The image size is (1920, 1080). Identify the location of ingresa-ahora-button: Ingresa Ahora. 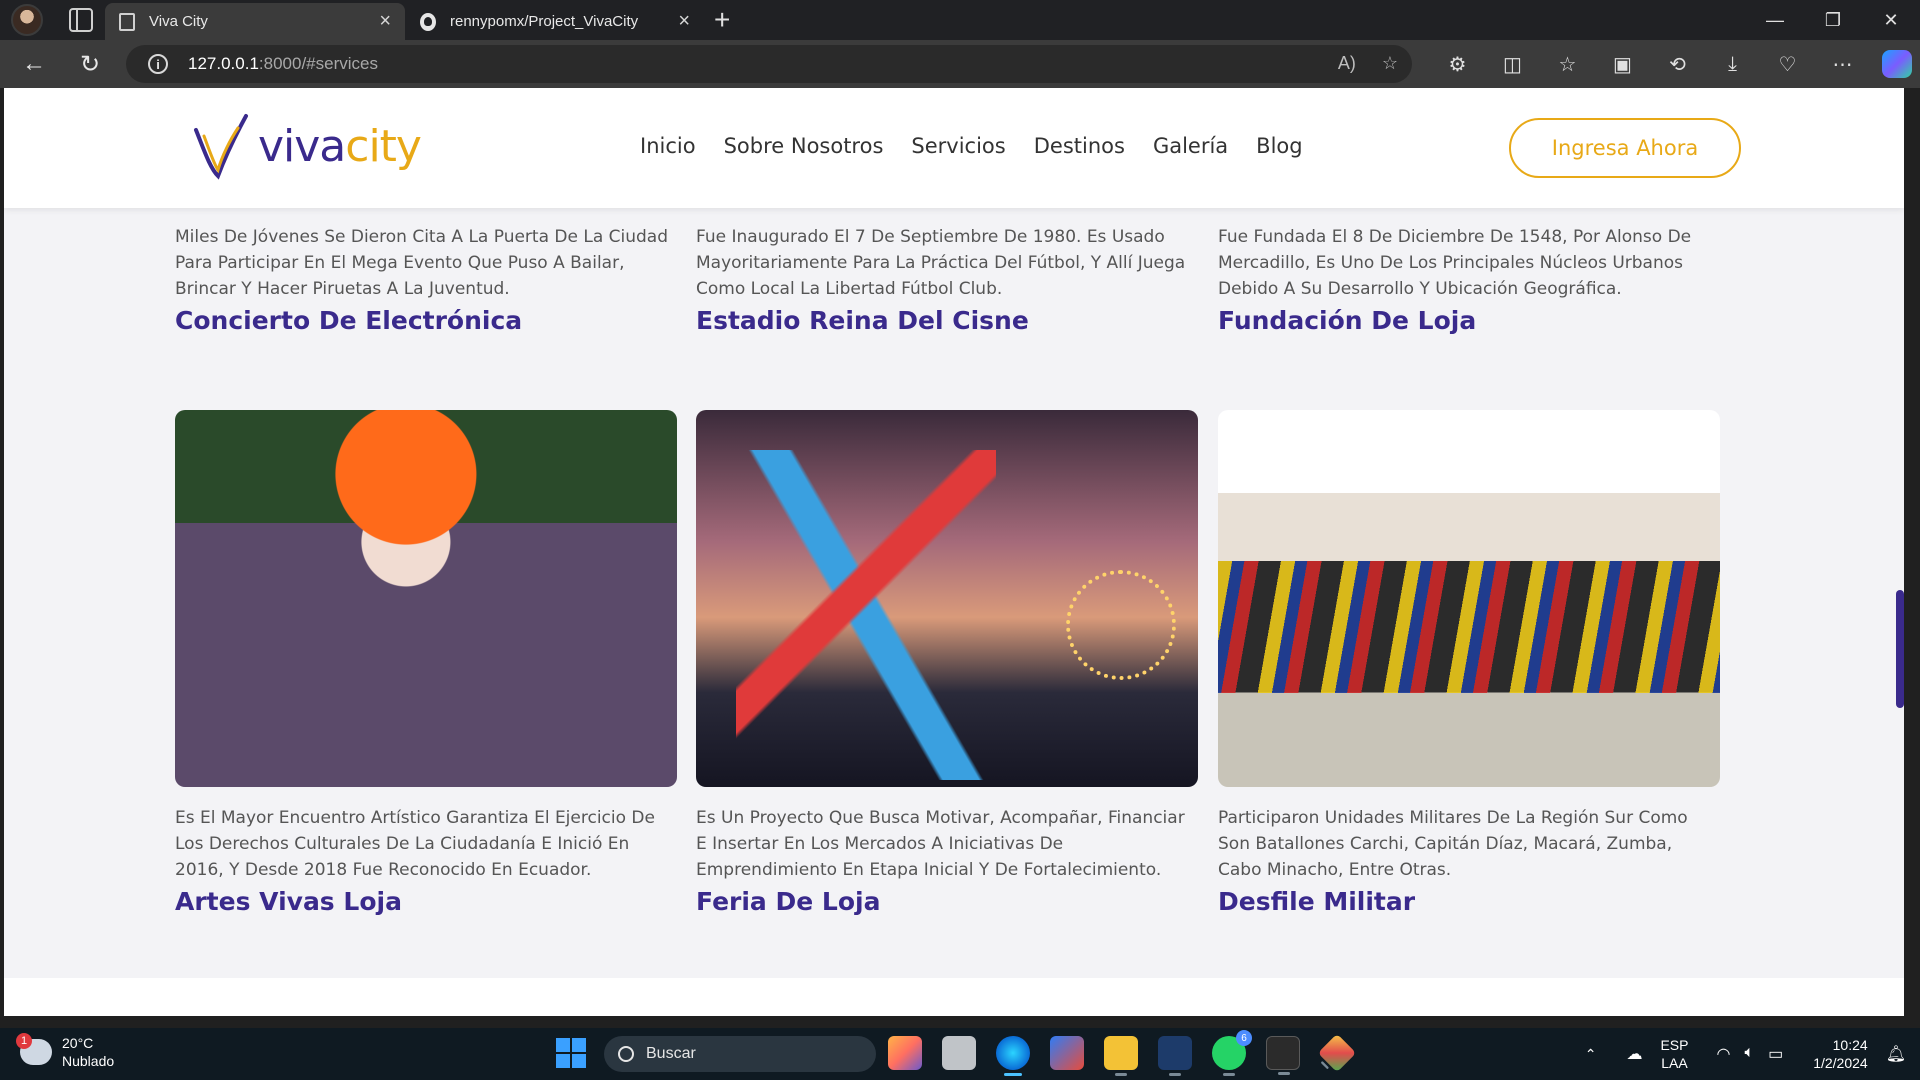
(1625, 148).